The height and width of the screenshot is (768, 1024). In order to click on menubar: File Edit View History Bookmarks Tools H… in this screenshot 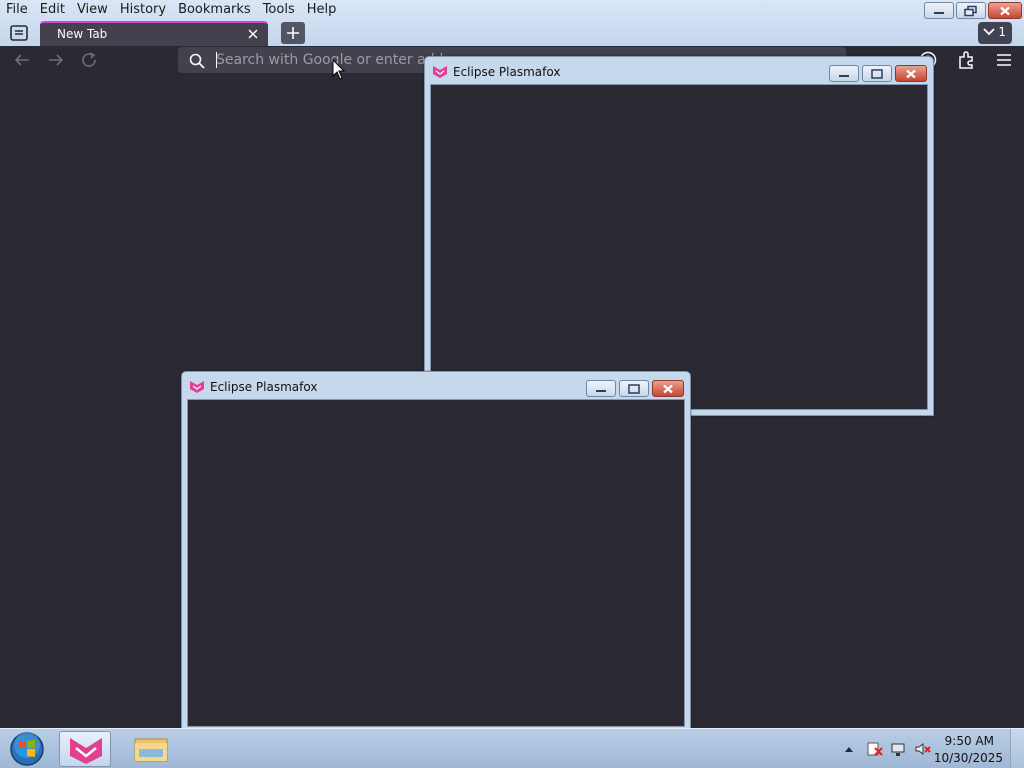, I will do `click(171, 10)`.